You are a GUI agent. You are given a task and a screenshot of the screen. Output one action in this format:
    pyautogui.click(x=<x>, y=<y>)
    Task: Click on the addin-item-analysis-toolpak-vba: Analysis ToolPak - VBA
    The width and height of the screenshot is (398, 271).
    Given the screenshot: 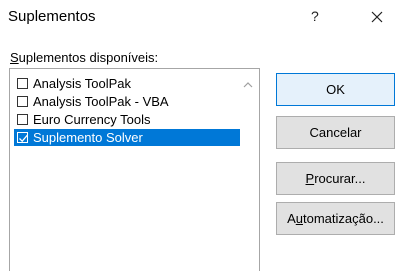 What is the action you would take?
    pyautogui.click(x=127, y=101)
    